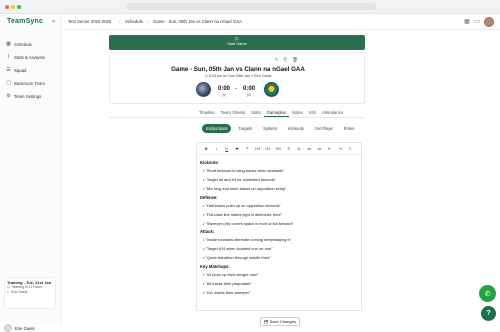 The width and height of the screenshot is (500, 332). What do you see at coordinates (349, 128) in the screenshot?
I see `subtab-roles: Roles` at bounding box center [349, 128].